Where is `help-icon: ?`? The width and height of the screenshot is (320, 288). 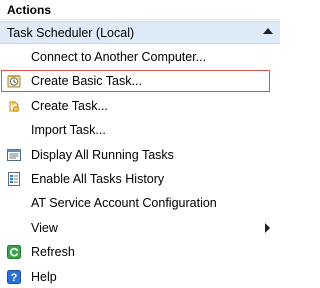 help-icon: ? is located at coordinates (14, 277).